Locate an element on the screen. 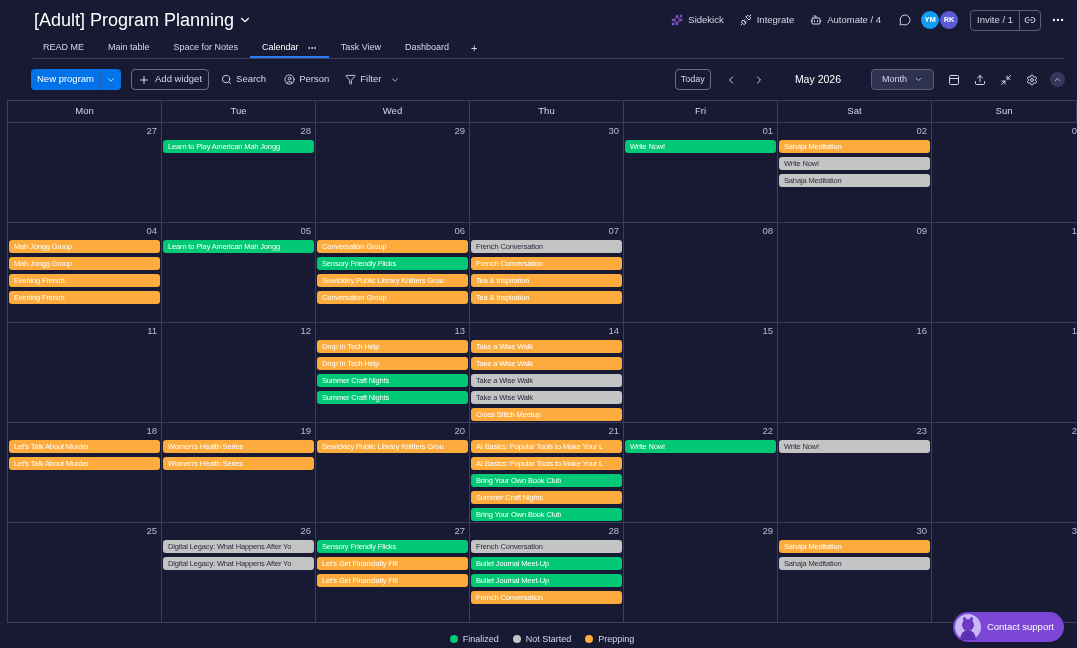 This screenshot has height=648, width=1077. legend-label: Prepping is located at coordinates (616, 639).